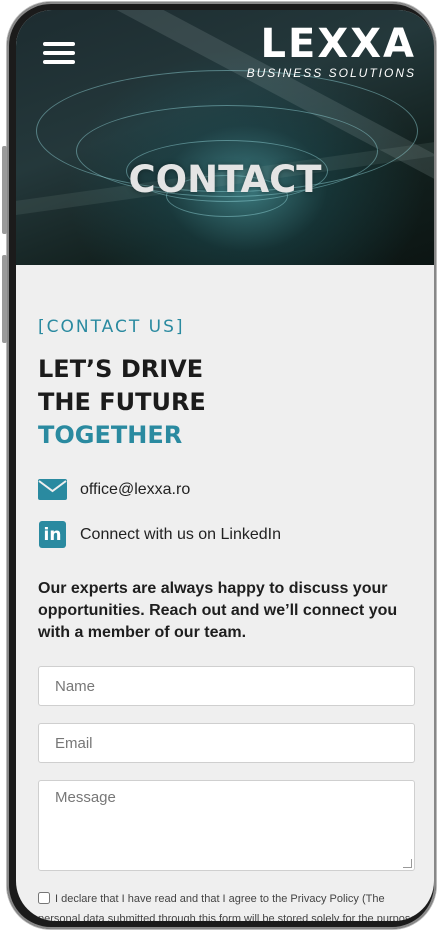 The width and height of the screenshot is (442, 933). I want to click on email-text: office@lexxa.ro, so click(135, 489).